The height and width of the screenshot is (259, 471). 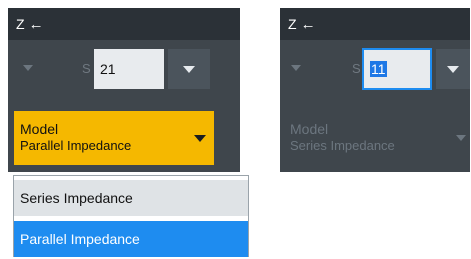 What do you see at coordinates (131, 198) in the screenshot?
I see `option-series-impedance: Series Impedance` at bounding box center [131, 198].